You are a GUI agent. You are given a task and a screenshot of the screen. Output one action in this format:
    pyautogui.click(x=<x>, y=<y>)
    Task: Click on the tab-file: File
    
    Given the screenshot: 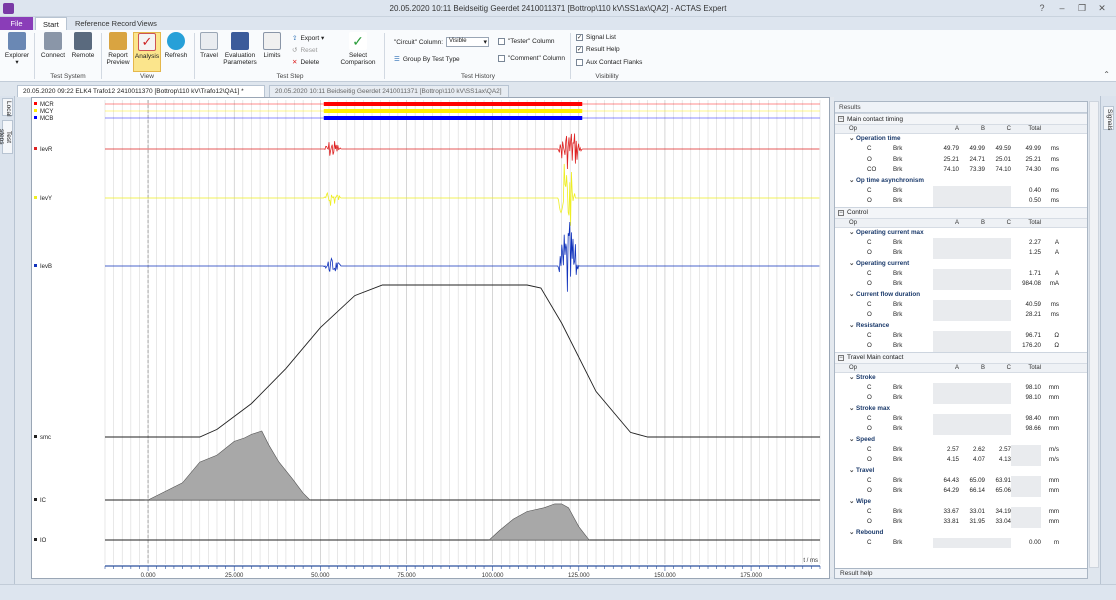 What is the action you would take?
    pyautogui.click(x=16, y=23)
    